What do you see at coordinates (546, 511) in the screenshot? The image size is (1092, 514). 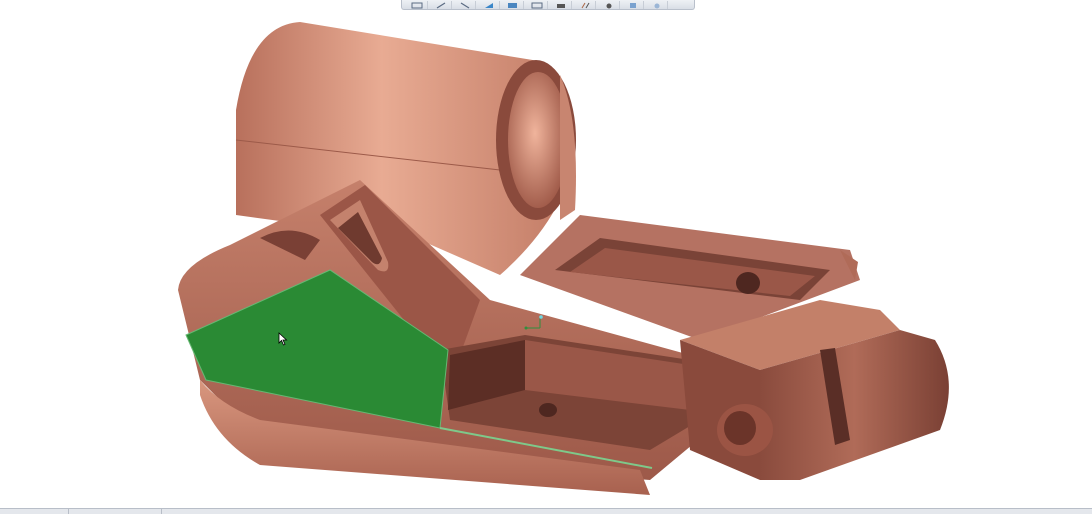 I see `status-bar` at bounding box center [546, 511].